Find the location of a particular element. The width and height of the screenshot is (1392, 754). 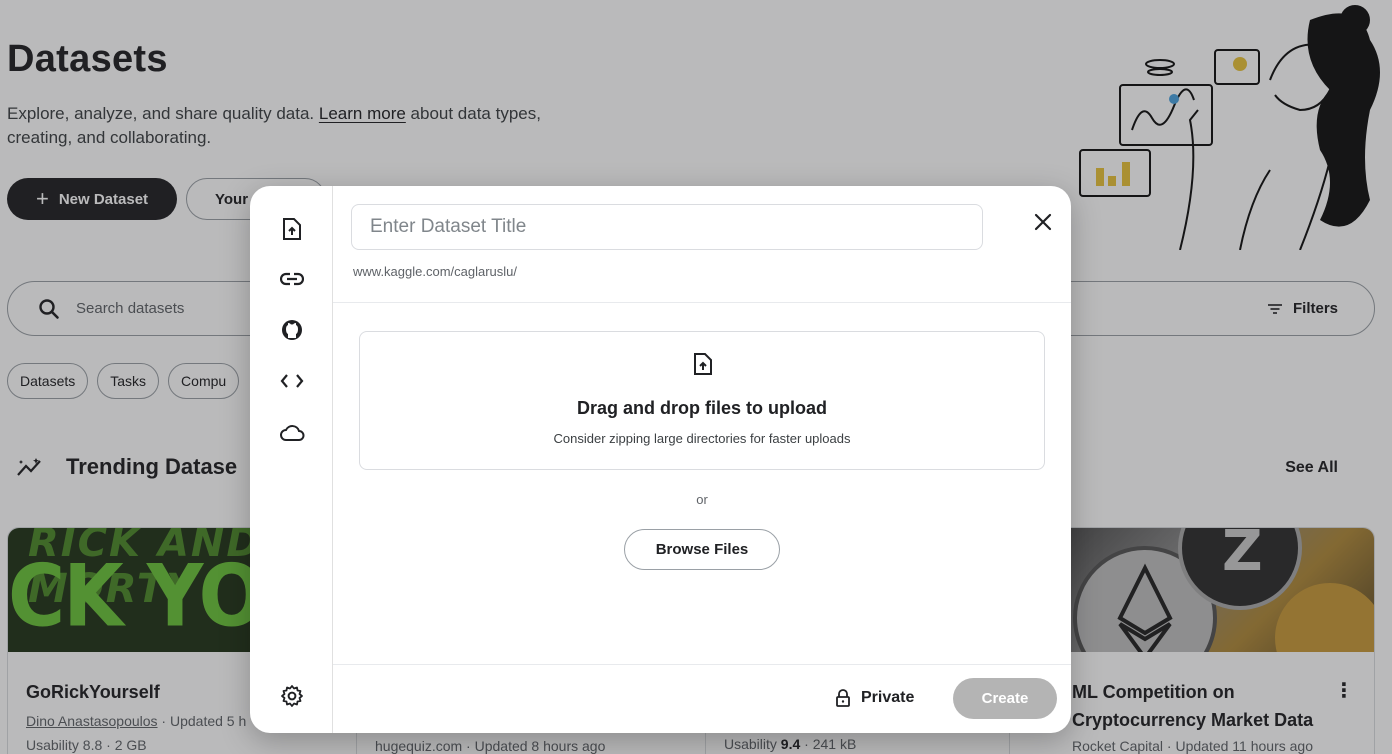

link-icon is located at coordinates (292, 279).